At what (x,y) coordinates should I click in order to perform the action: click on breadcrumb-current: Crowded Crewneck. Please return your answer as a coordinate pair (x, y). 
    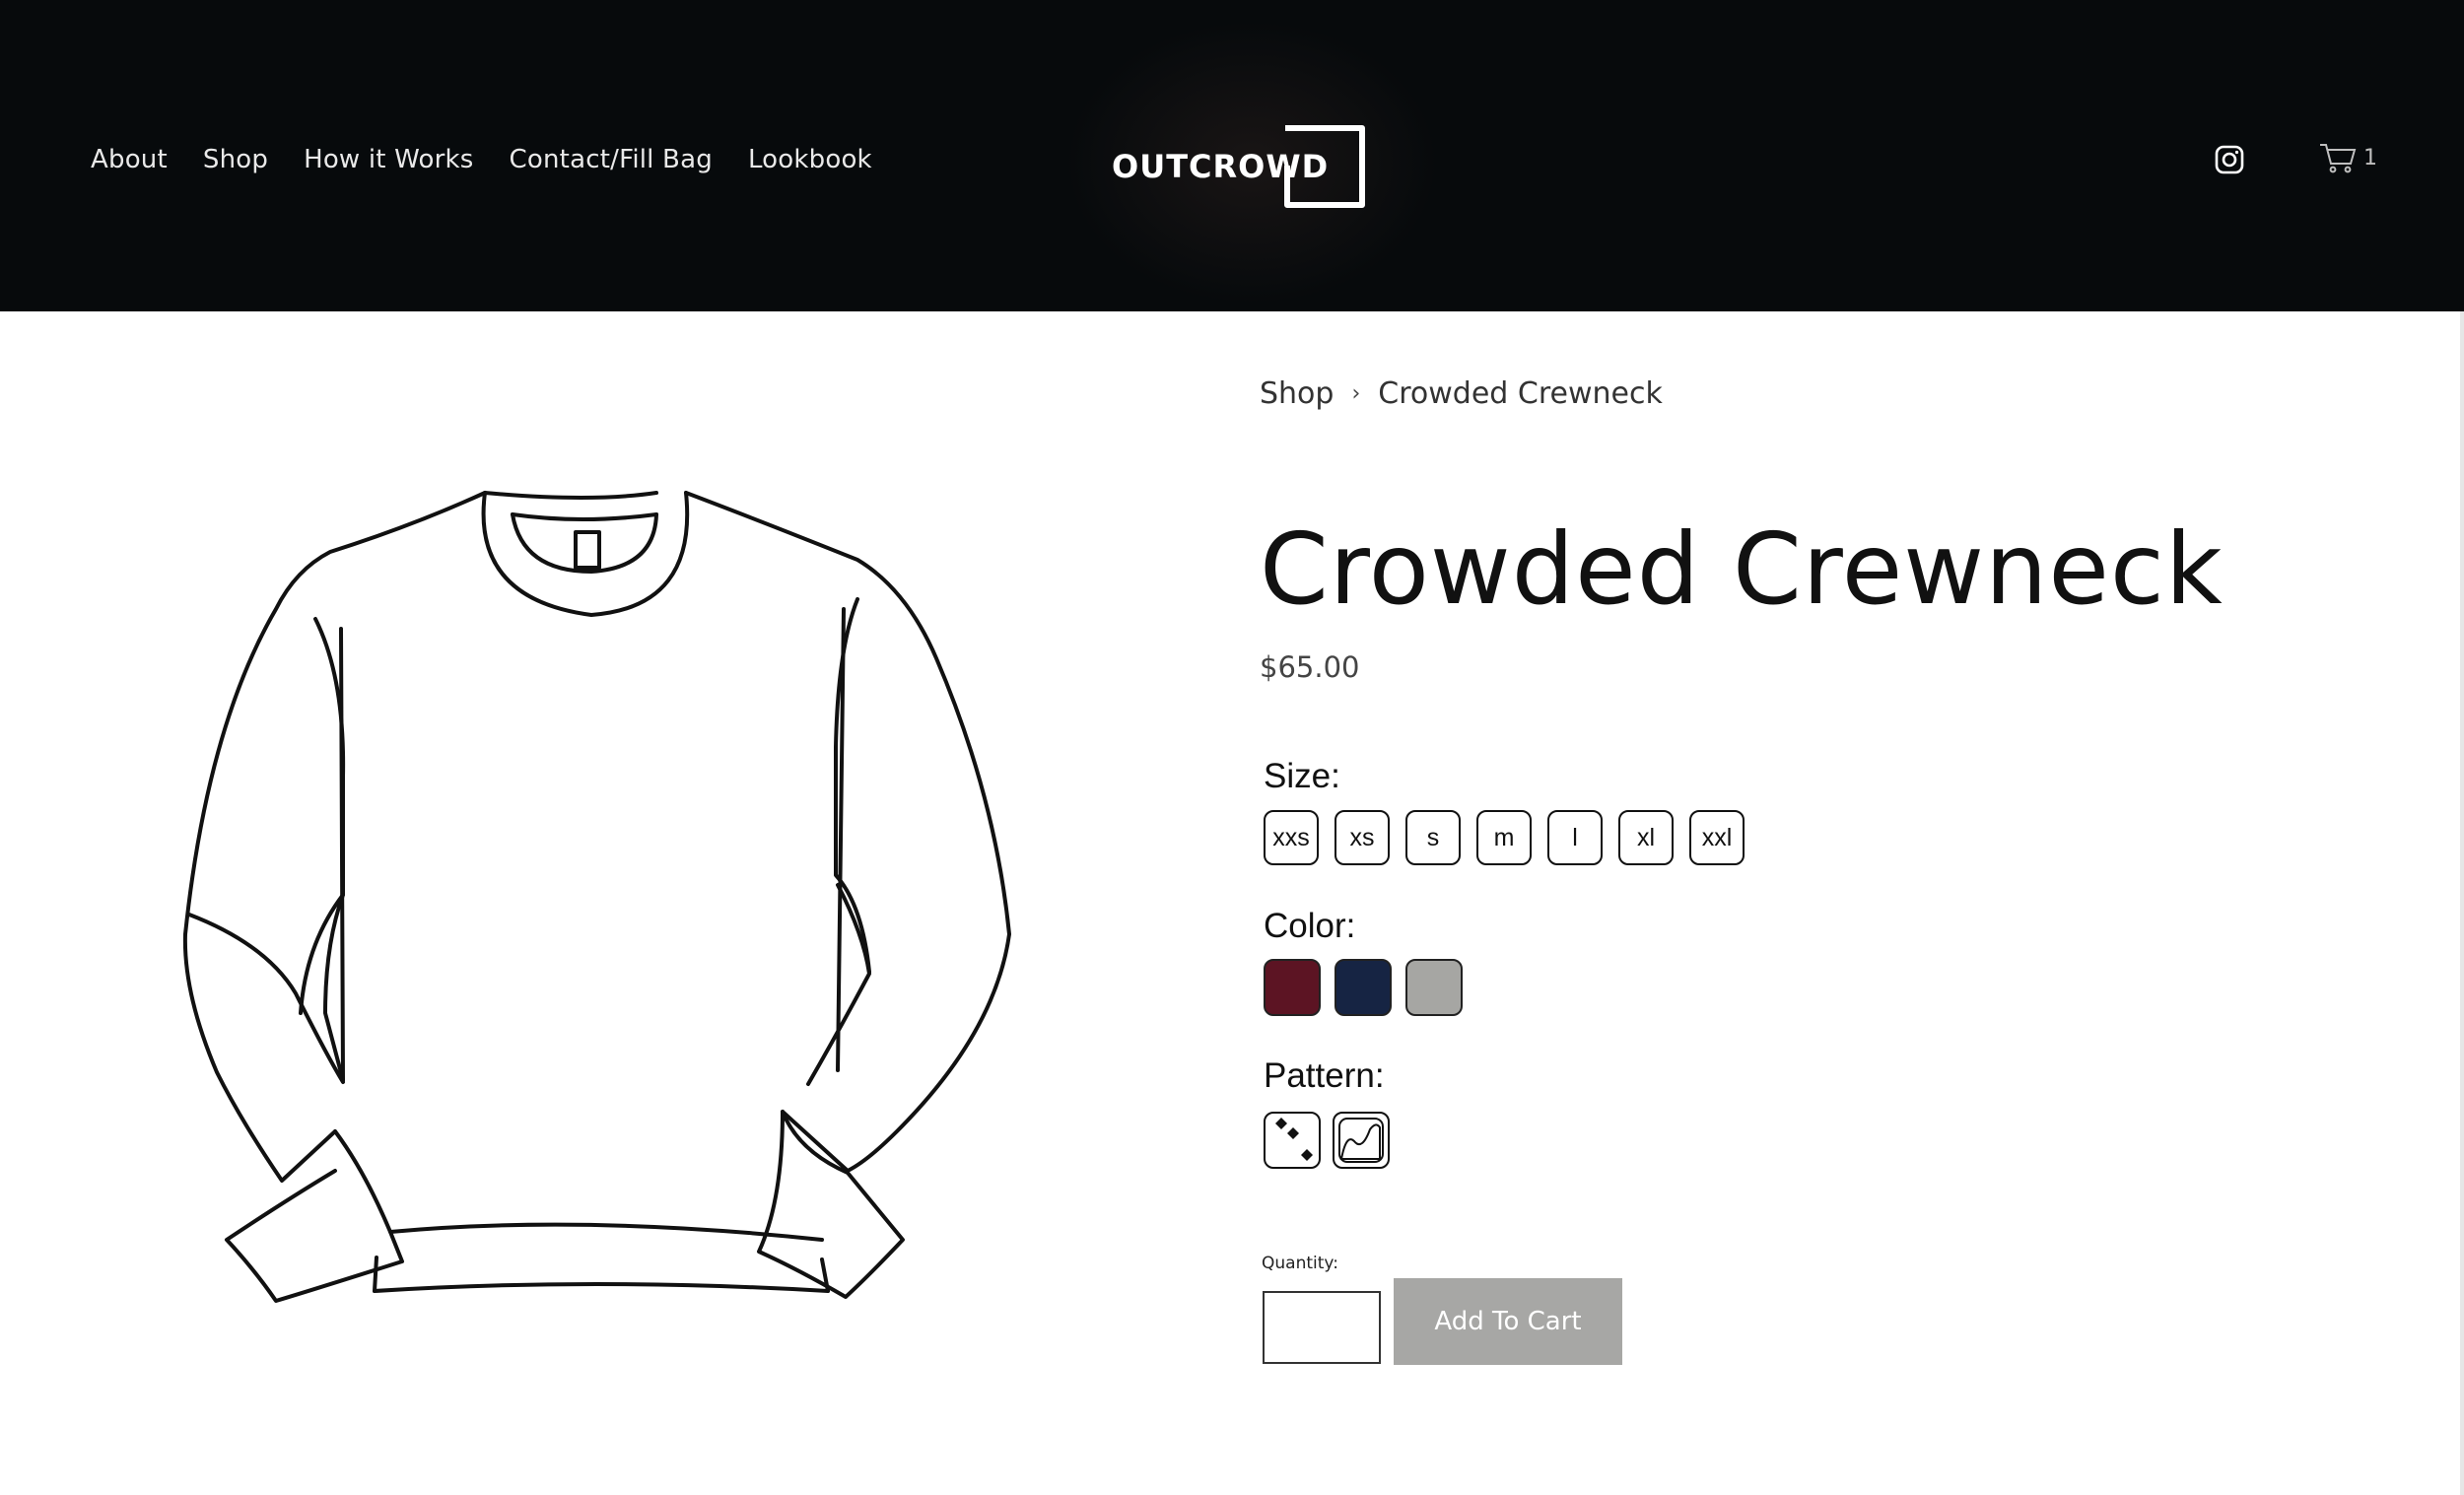
    Looking at the image, I should click on (1520, 393).